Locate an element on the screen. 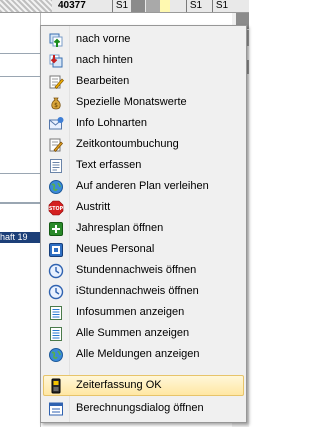 The height and width of the screenshot is (427, 320). svg-text: STOP is located at coordinates (56, 209).